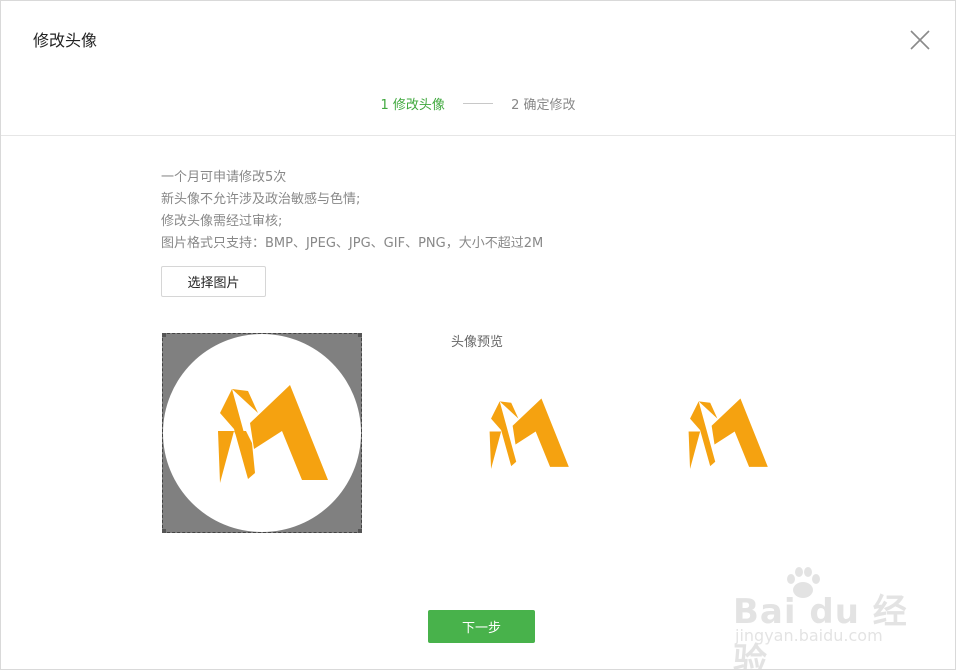 This screenshot has height=670, width=956. I want to click on preview-small, so click(728, 433).